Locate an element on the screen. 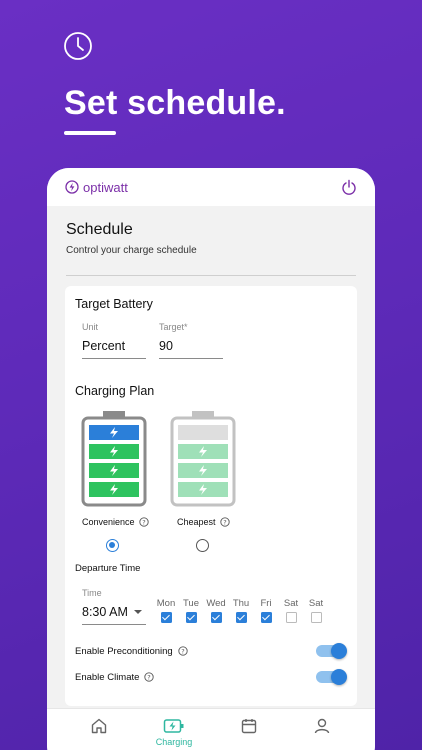  brand: optiwatt is located at coordinates (96, 187).